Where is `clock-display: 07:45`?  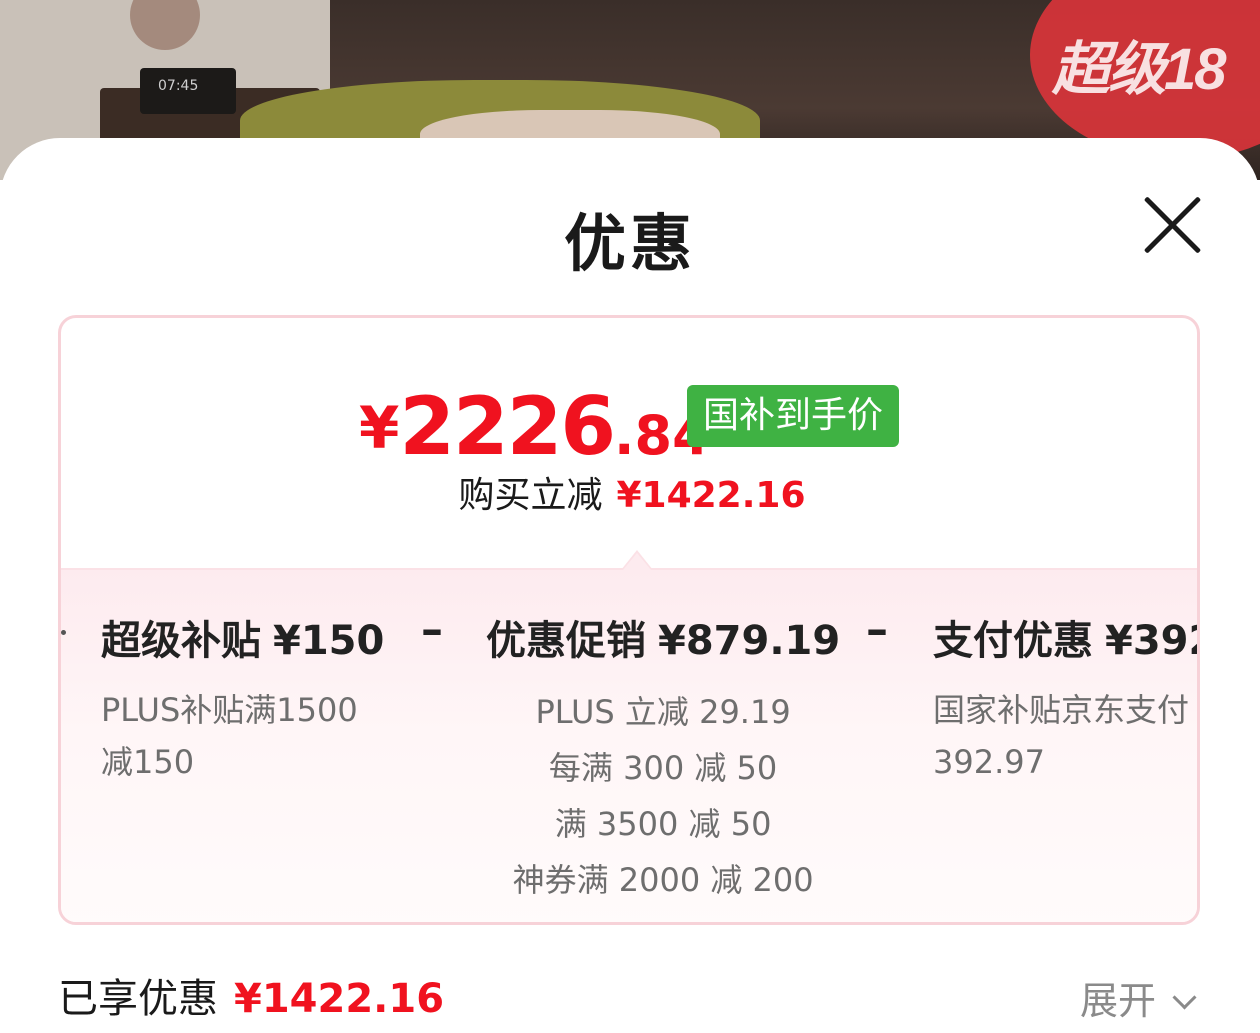 clock-display: 07:45 is located at coordinates (178, 86).